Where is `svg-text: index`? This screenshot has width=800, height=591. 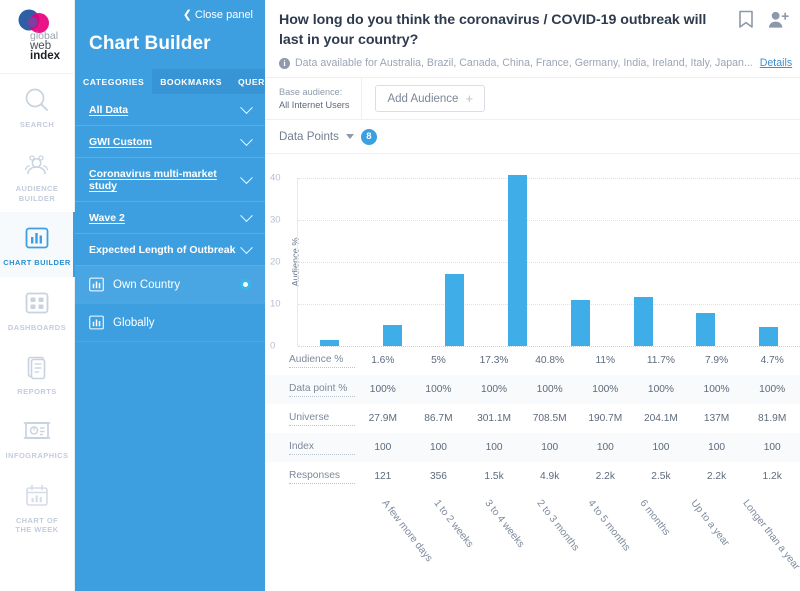 svg-text: index is located at coordinates (45, 55).